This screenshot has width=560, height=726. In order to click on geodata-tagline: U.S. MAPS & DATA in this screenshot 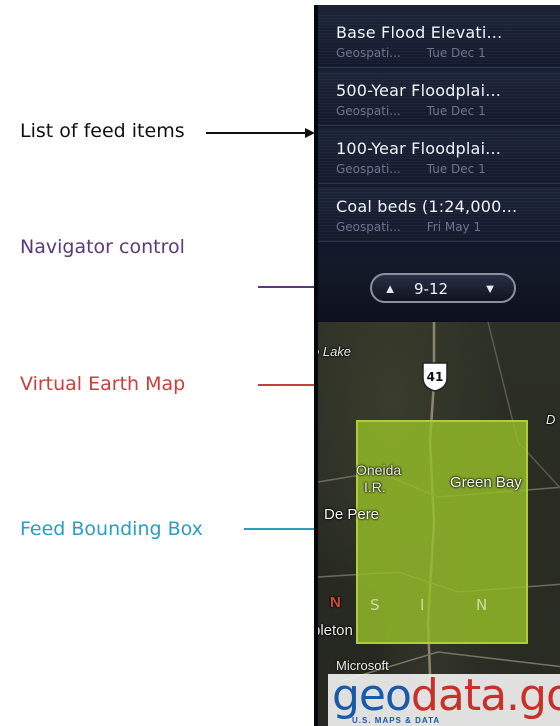, I will do `click(396, 720)`.